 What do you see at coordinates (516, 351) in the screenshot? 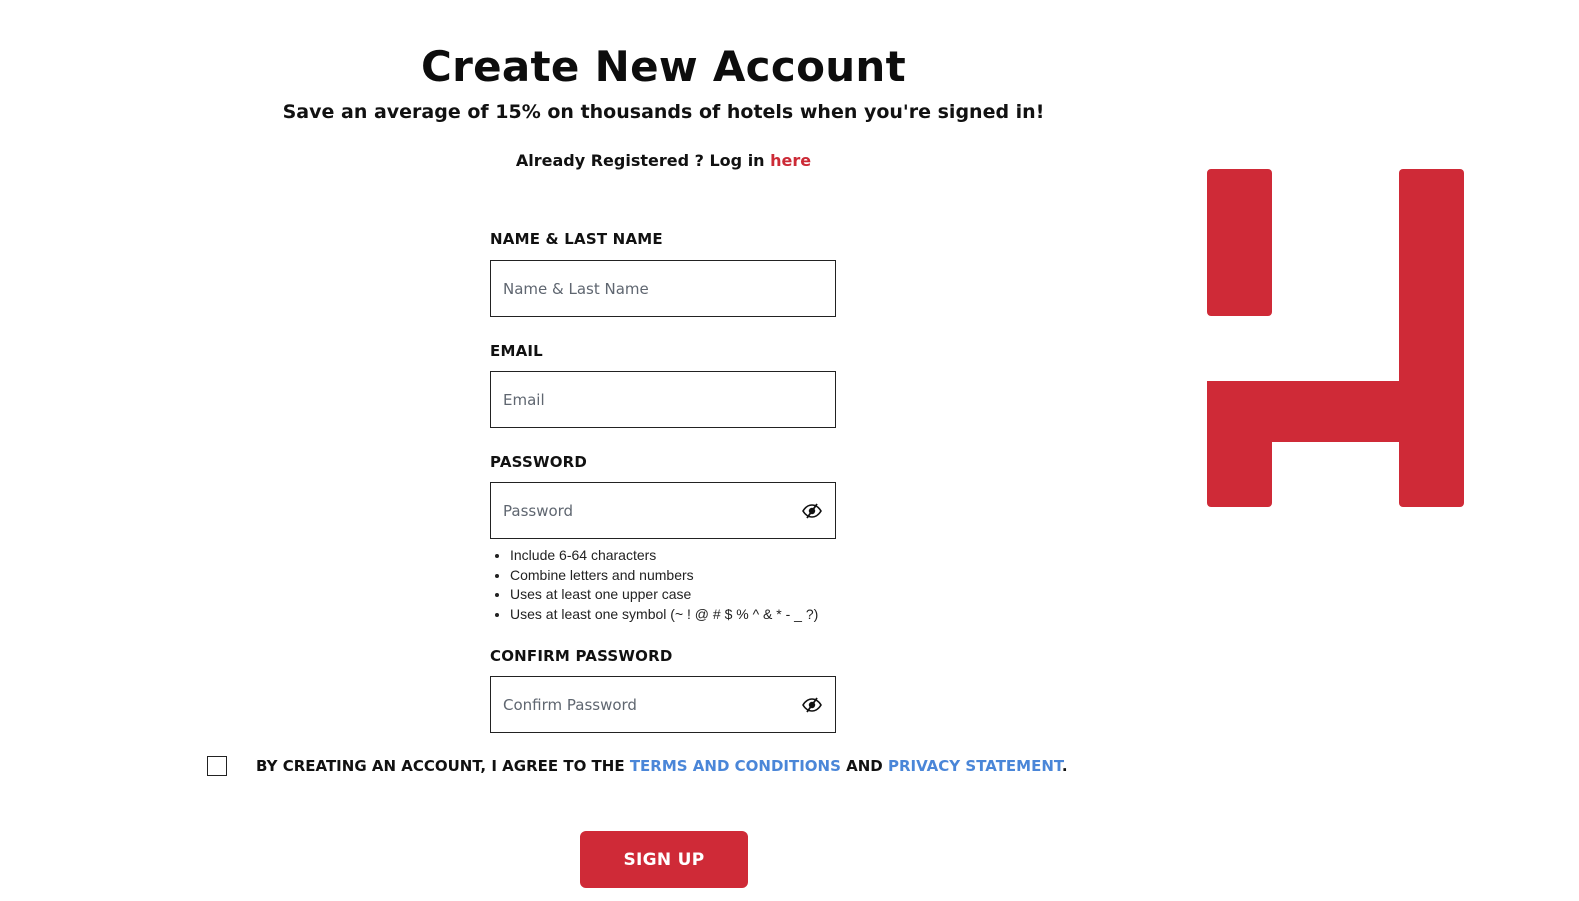
I see `email-label: EMAIL` at bounding box center [516, 351].